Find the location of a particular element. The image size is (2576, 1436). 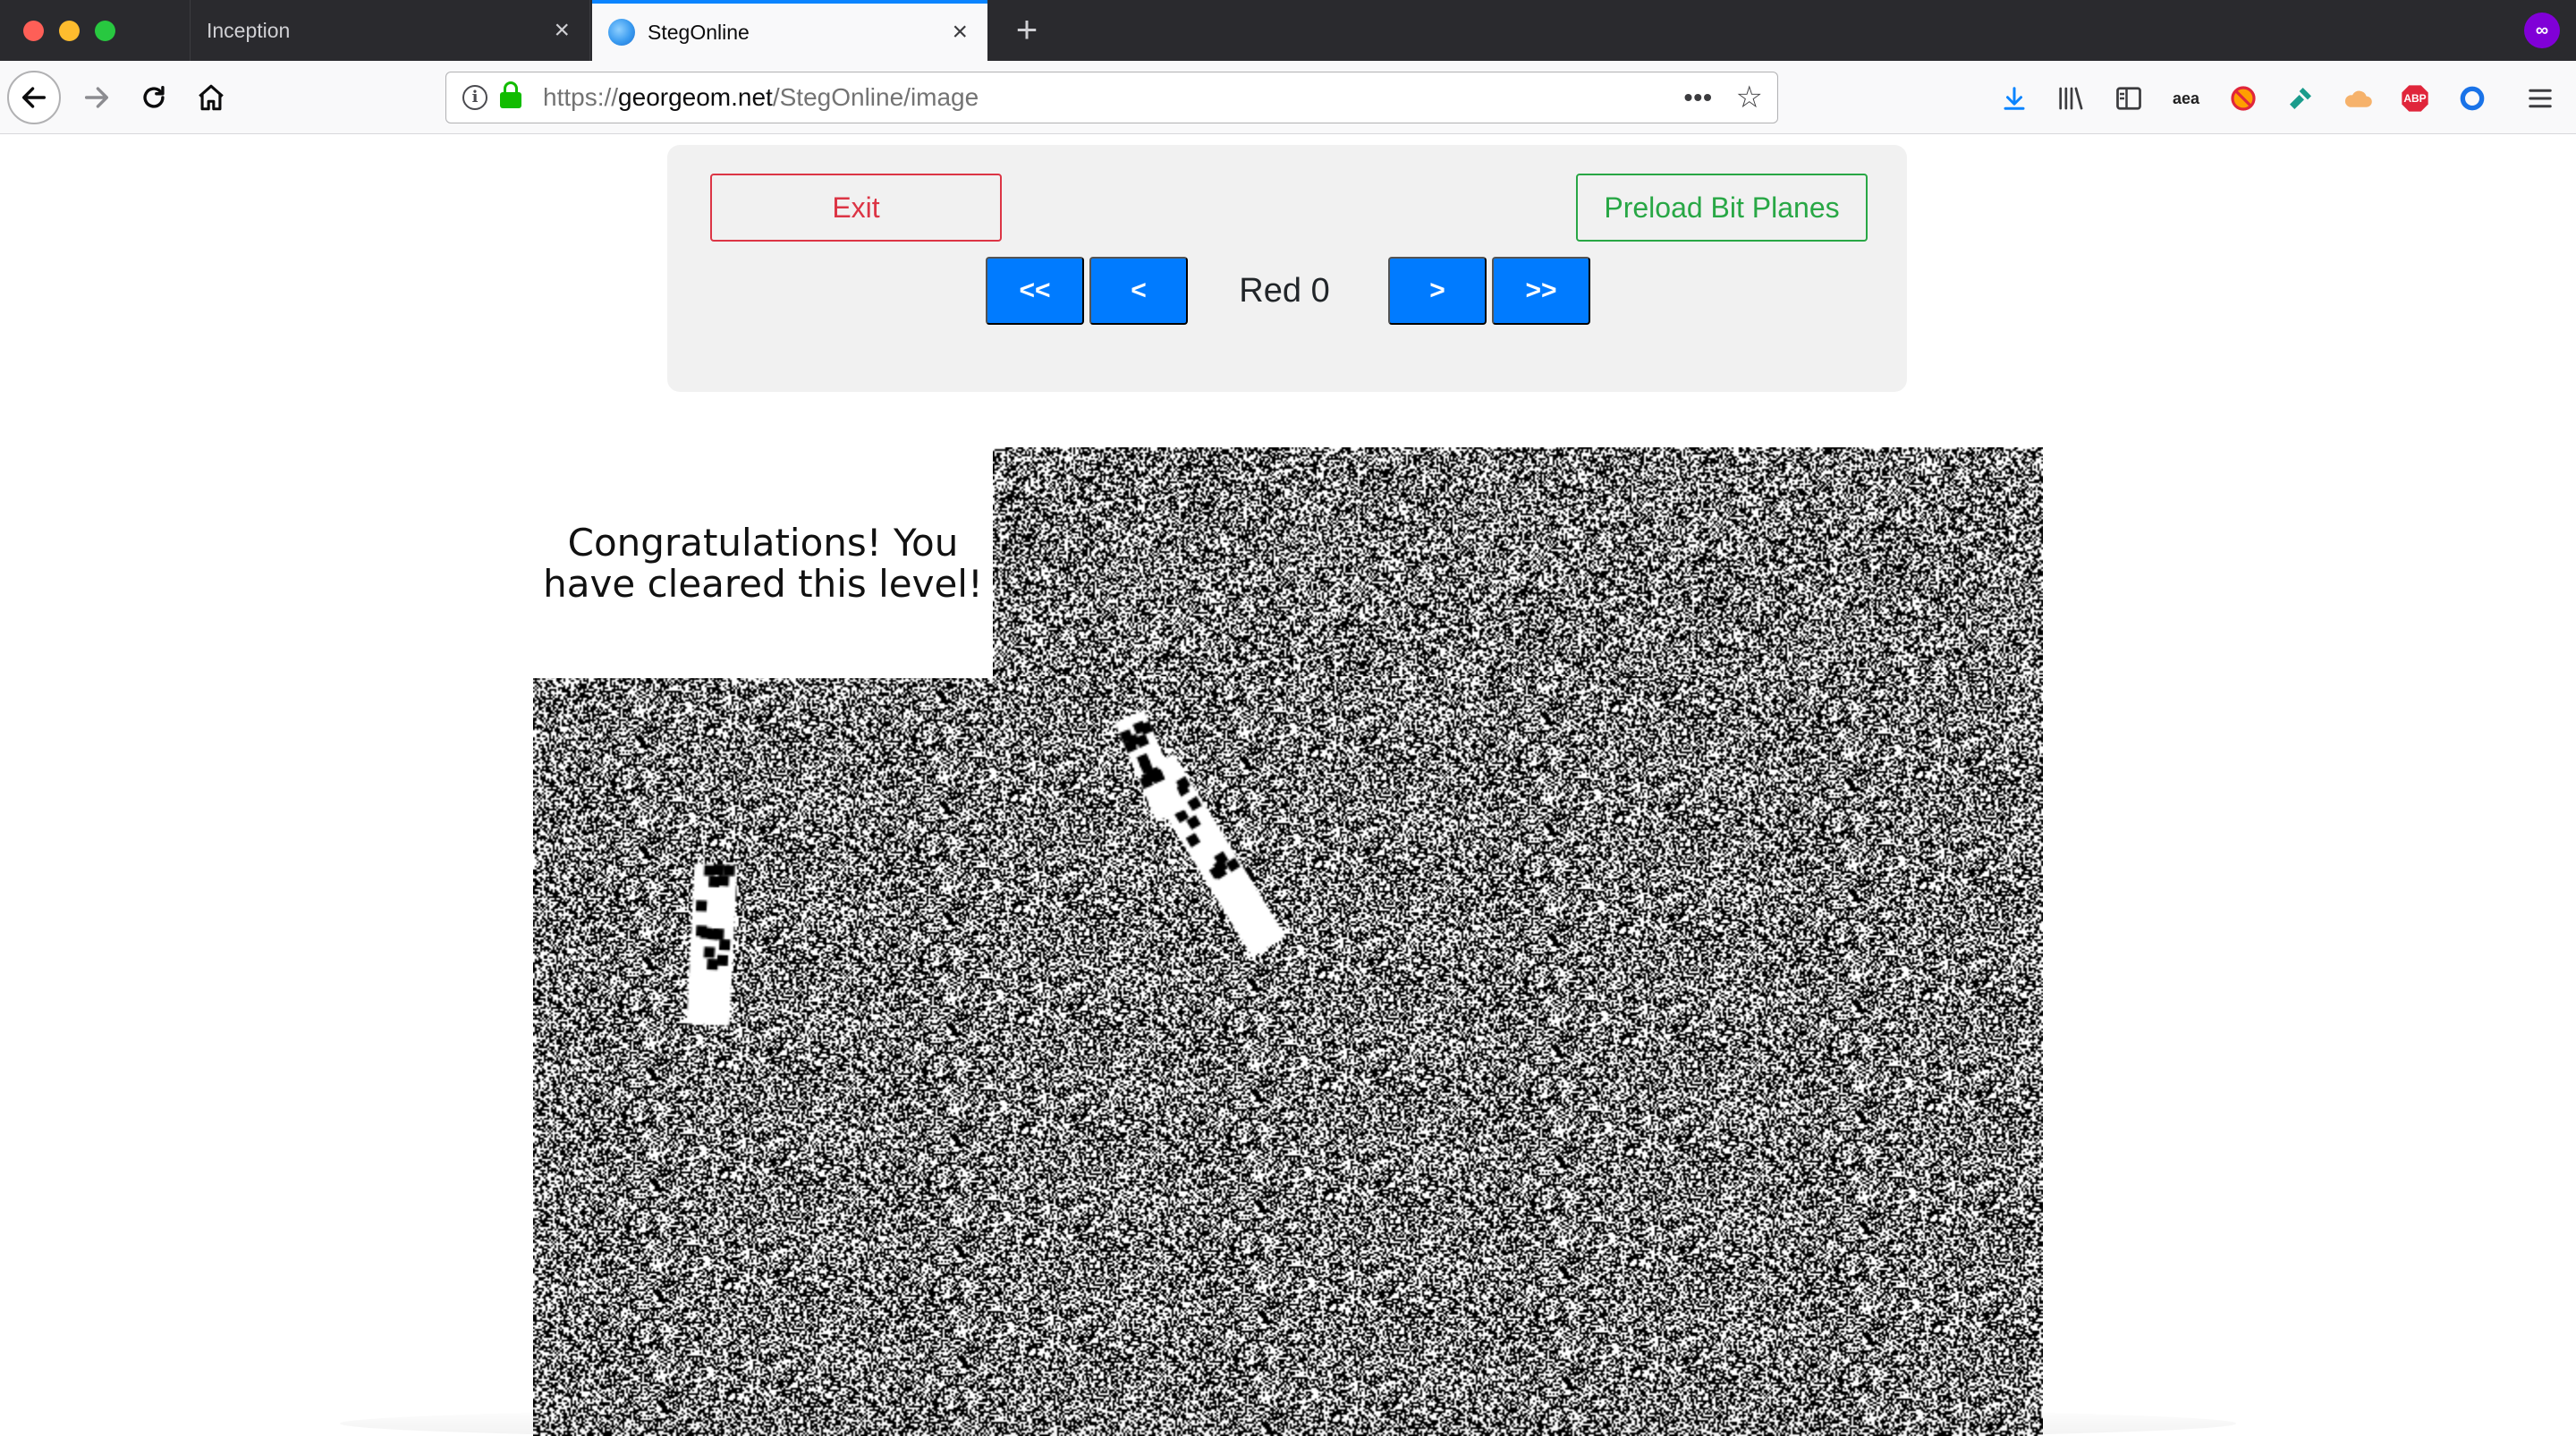

page-actions-icon: ••• is located at coordinates (1698, 97).